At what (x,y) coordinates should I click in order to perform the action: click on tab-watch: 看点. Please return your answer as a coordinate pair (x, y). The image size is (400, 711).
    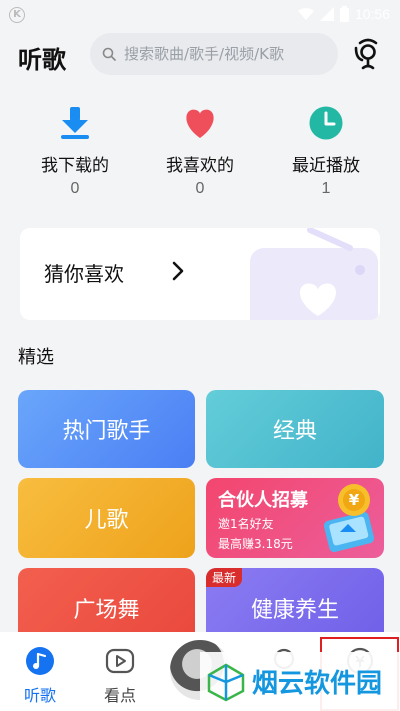
    Looking at the image, I should click on (120, 671).